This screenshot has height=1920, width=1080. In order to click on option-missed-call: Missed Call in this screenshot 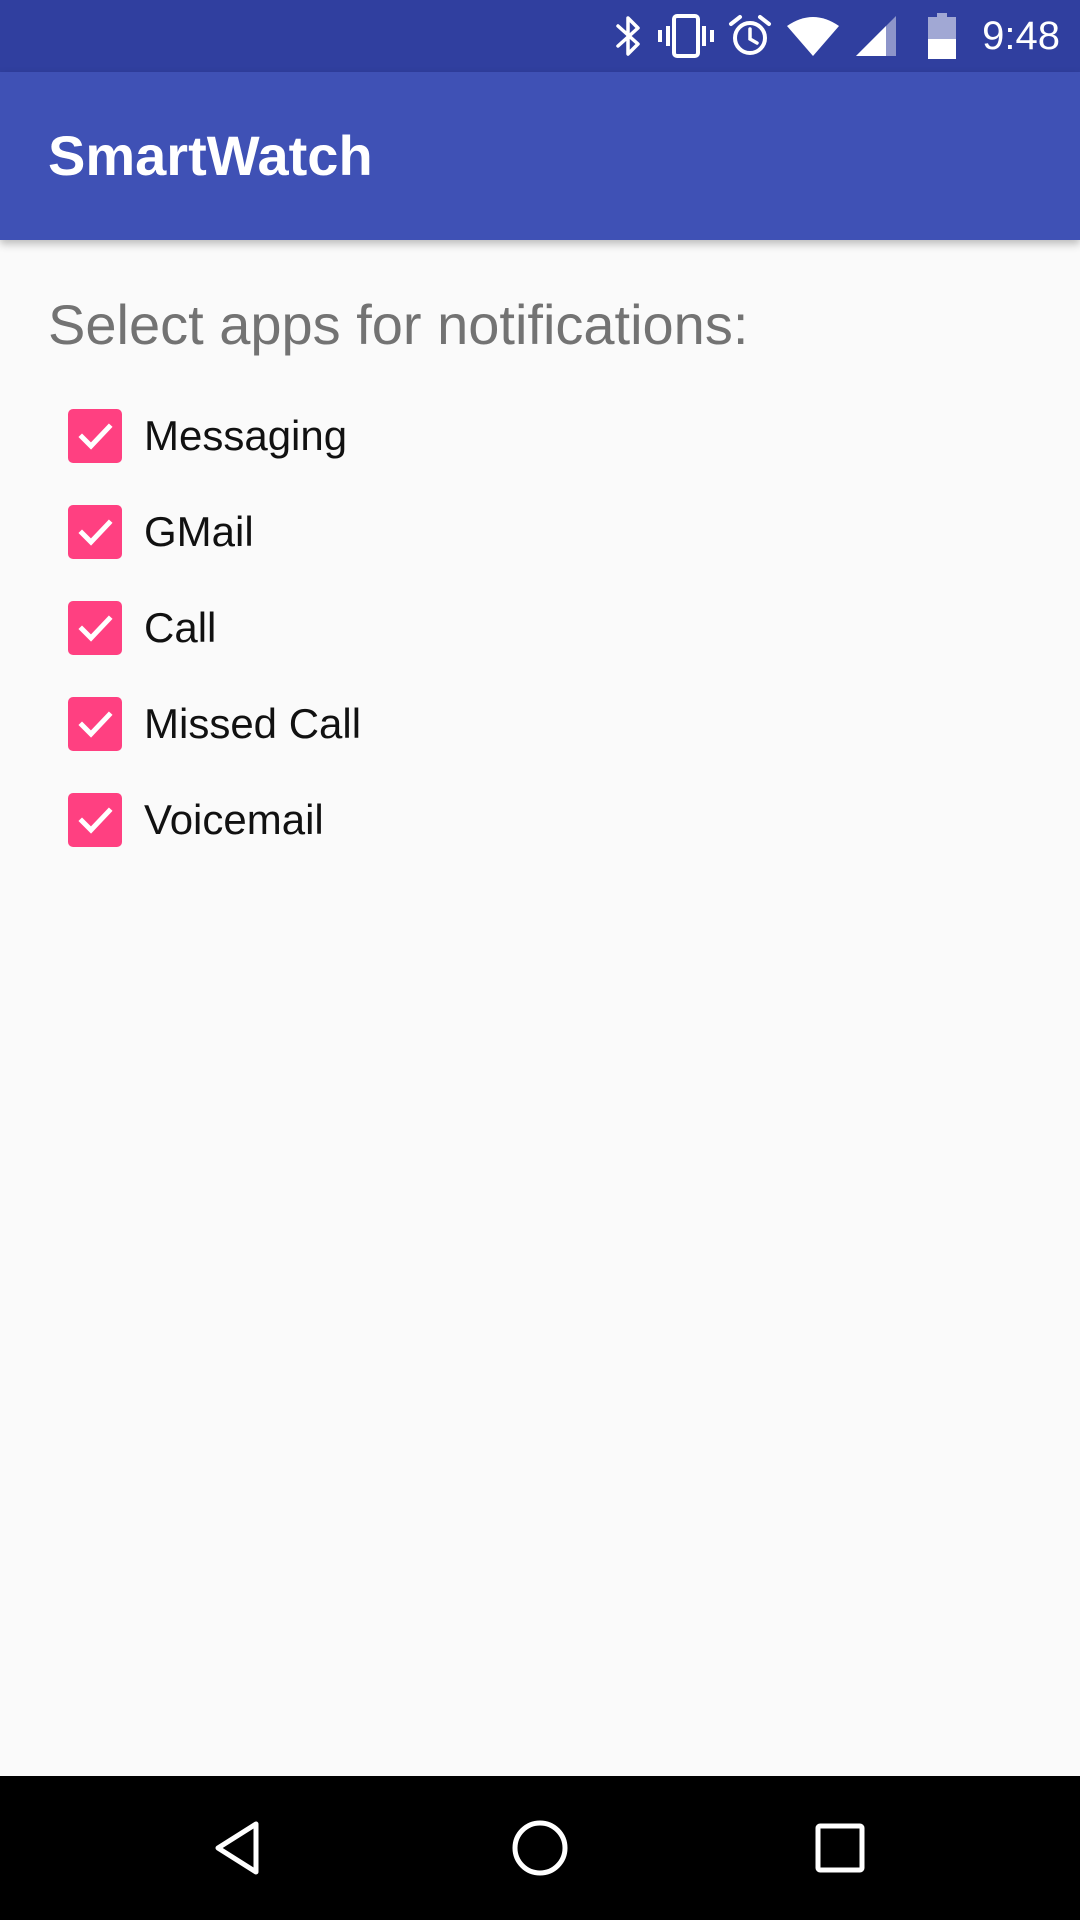, I will do `click(214, 724)`.